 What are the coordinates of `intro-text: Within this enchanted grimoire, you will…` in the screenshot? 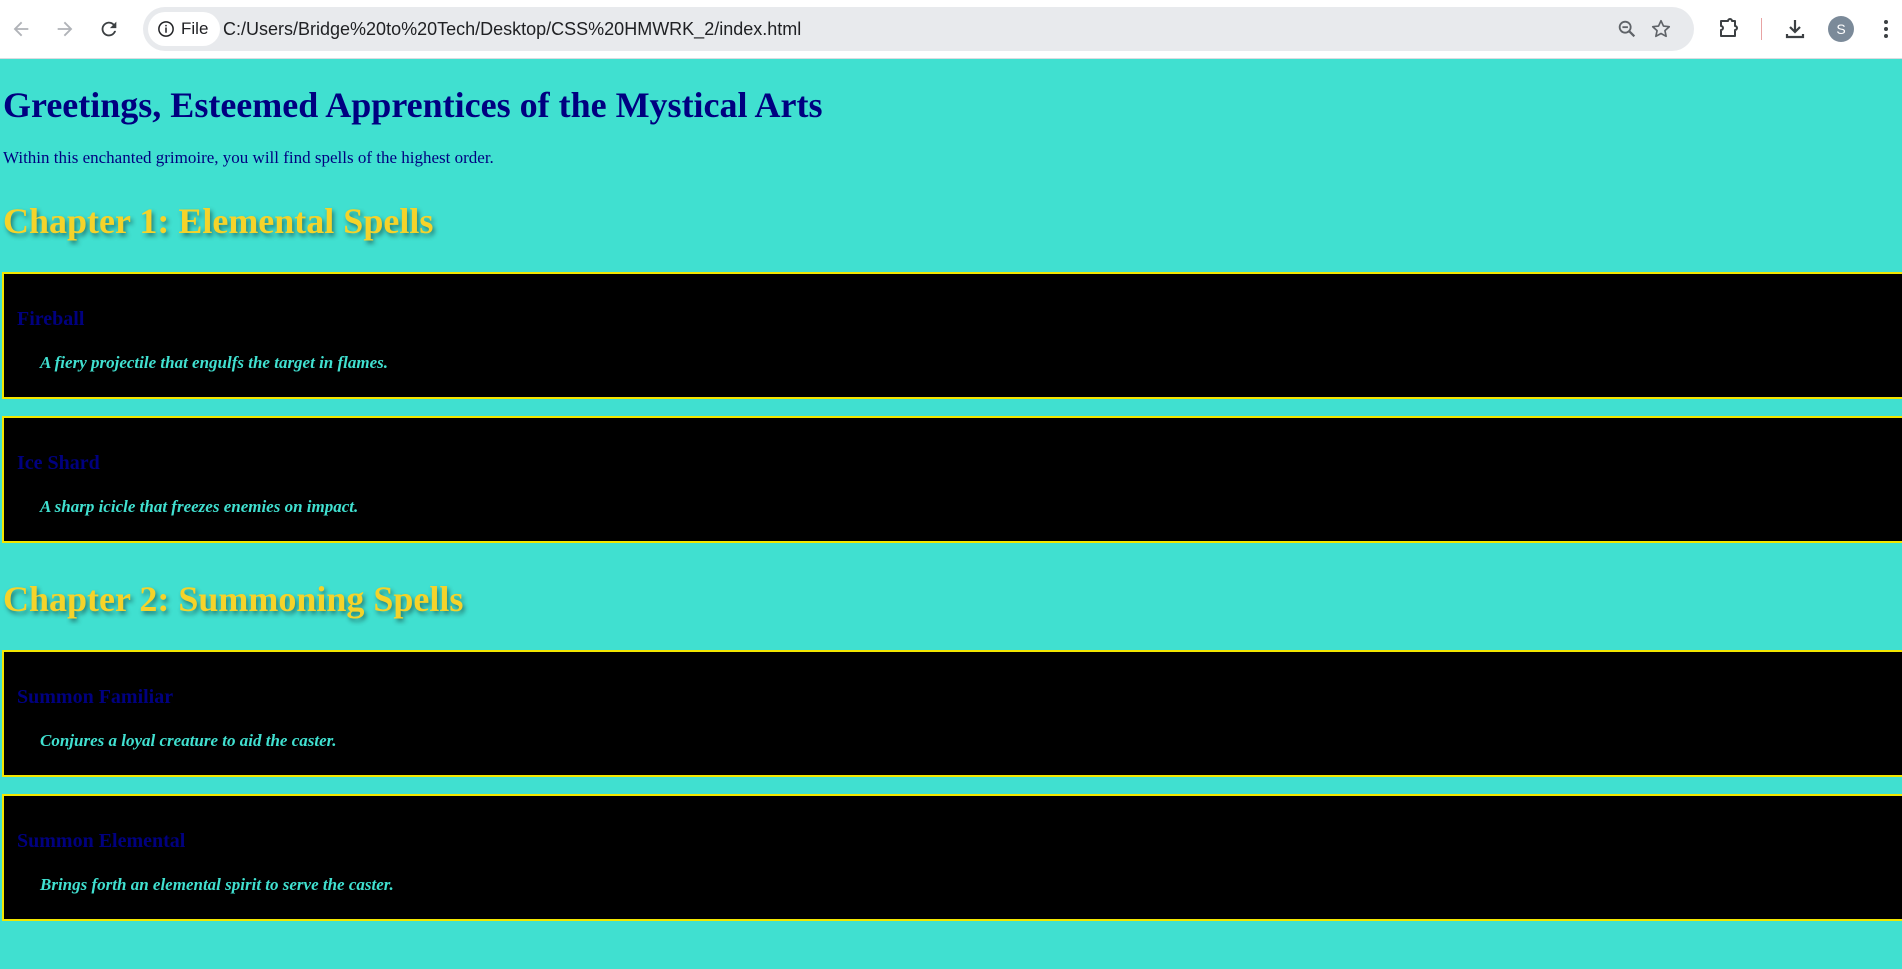 It's located at (248, 157).